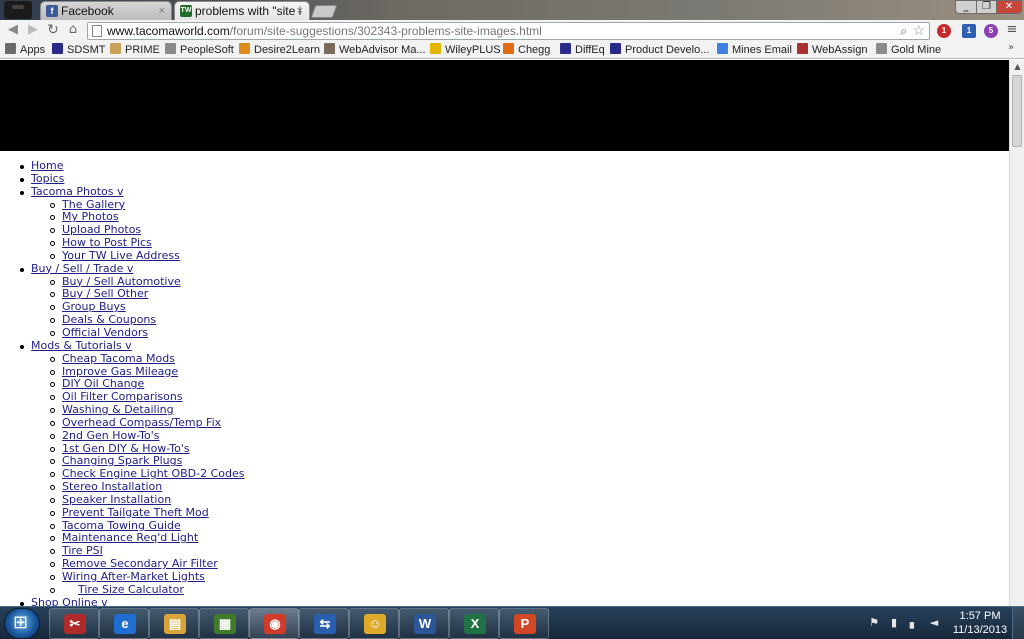  Describe the element at coordinates (903, 31) in the screenshot. I see `zoom-icon: ⌕` at that location.